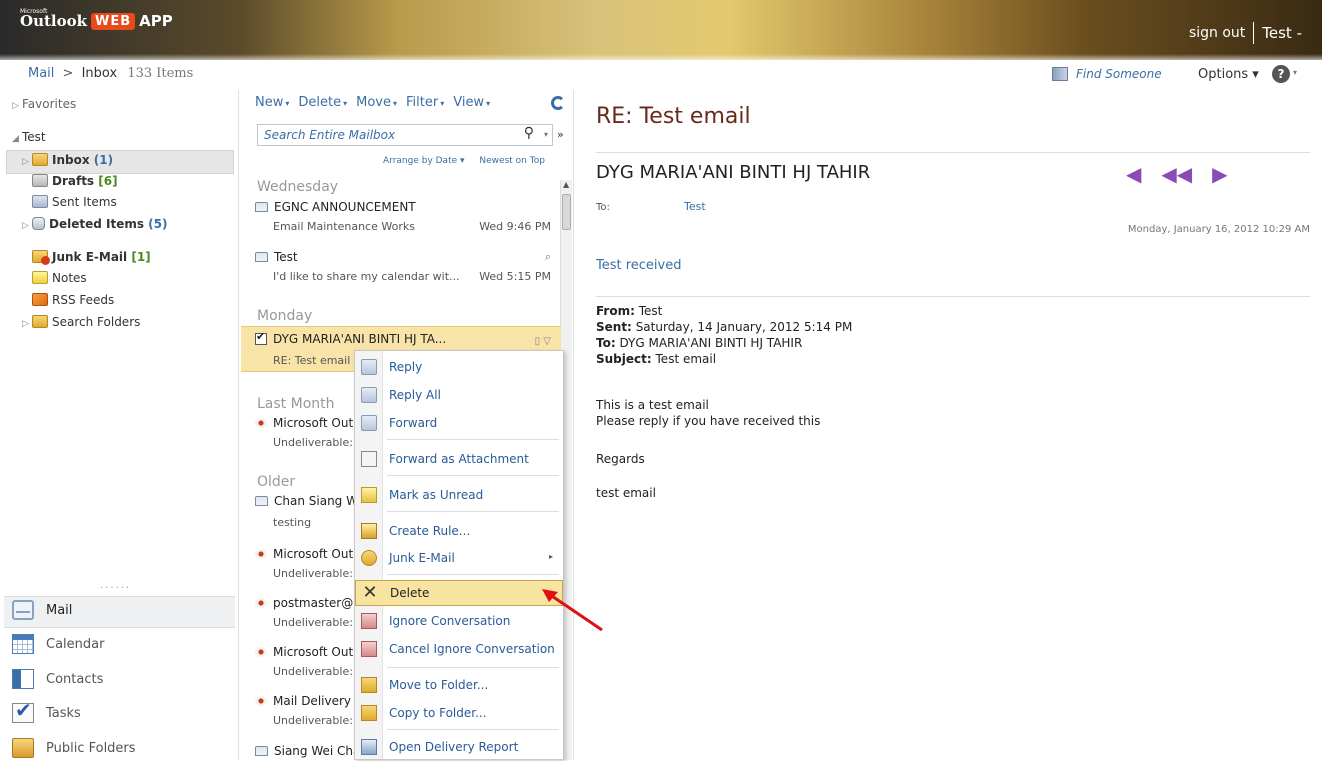  I want to click on menu-item-delete: ✕ Delete, so click(459, 593).